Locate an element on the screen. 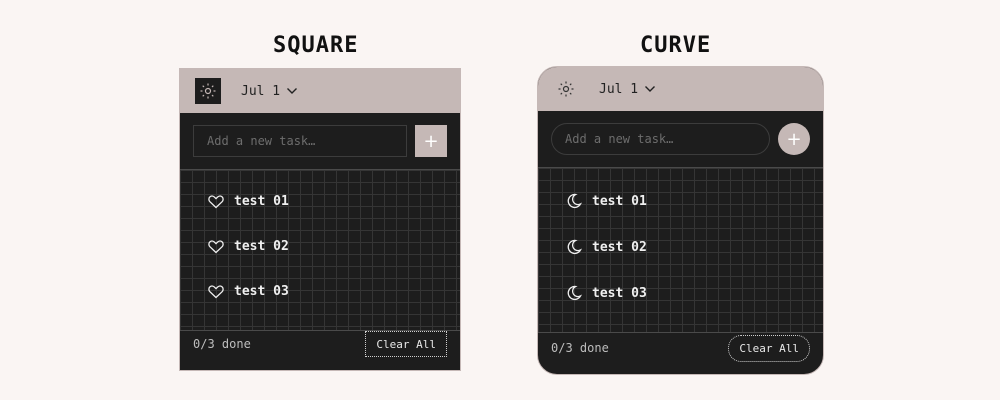  square-title: SQUARE is located at coordinates (316, 45).